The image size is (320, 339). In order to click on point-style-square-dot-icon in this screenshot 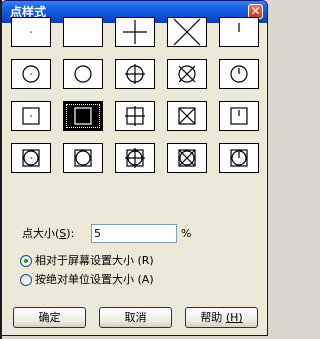, I will do `click(31, 116)`.